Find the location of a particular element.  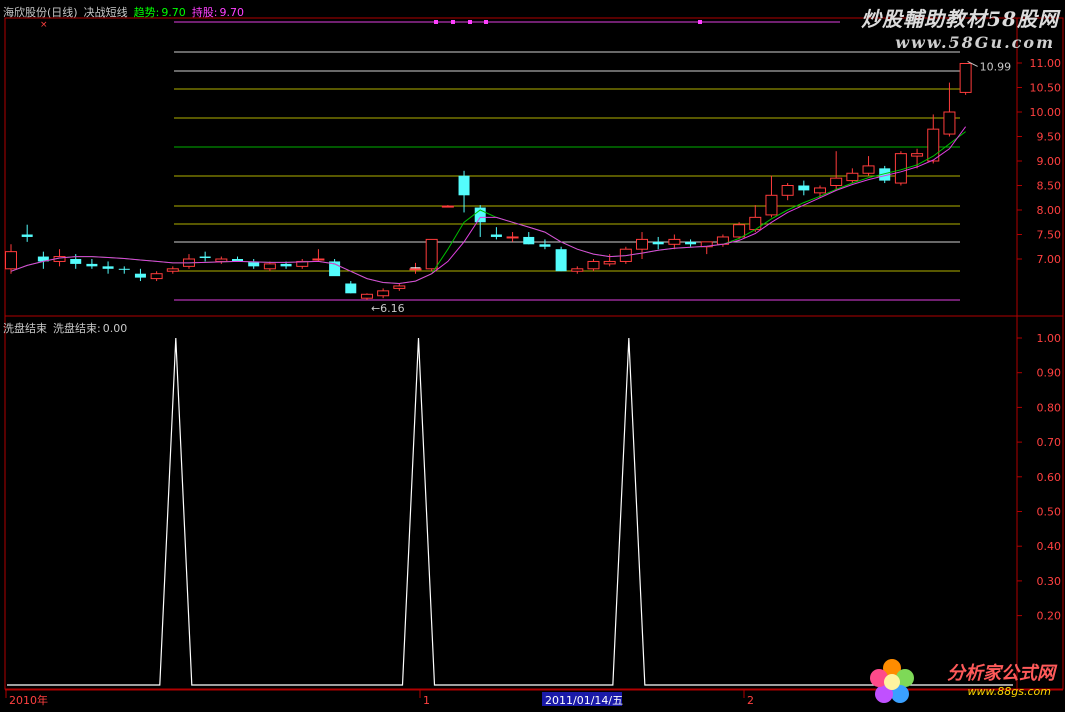

low-annotation: ←6.16 is located at coordinates (388, 308).